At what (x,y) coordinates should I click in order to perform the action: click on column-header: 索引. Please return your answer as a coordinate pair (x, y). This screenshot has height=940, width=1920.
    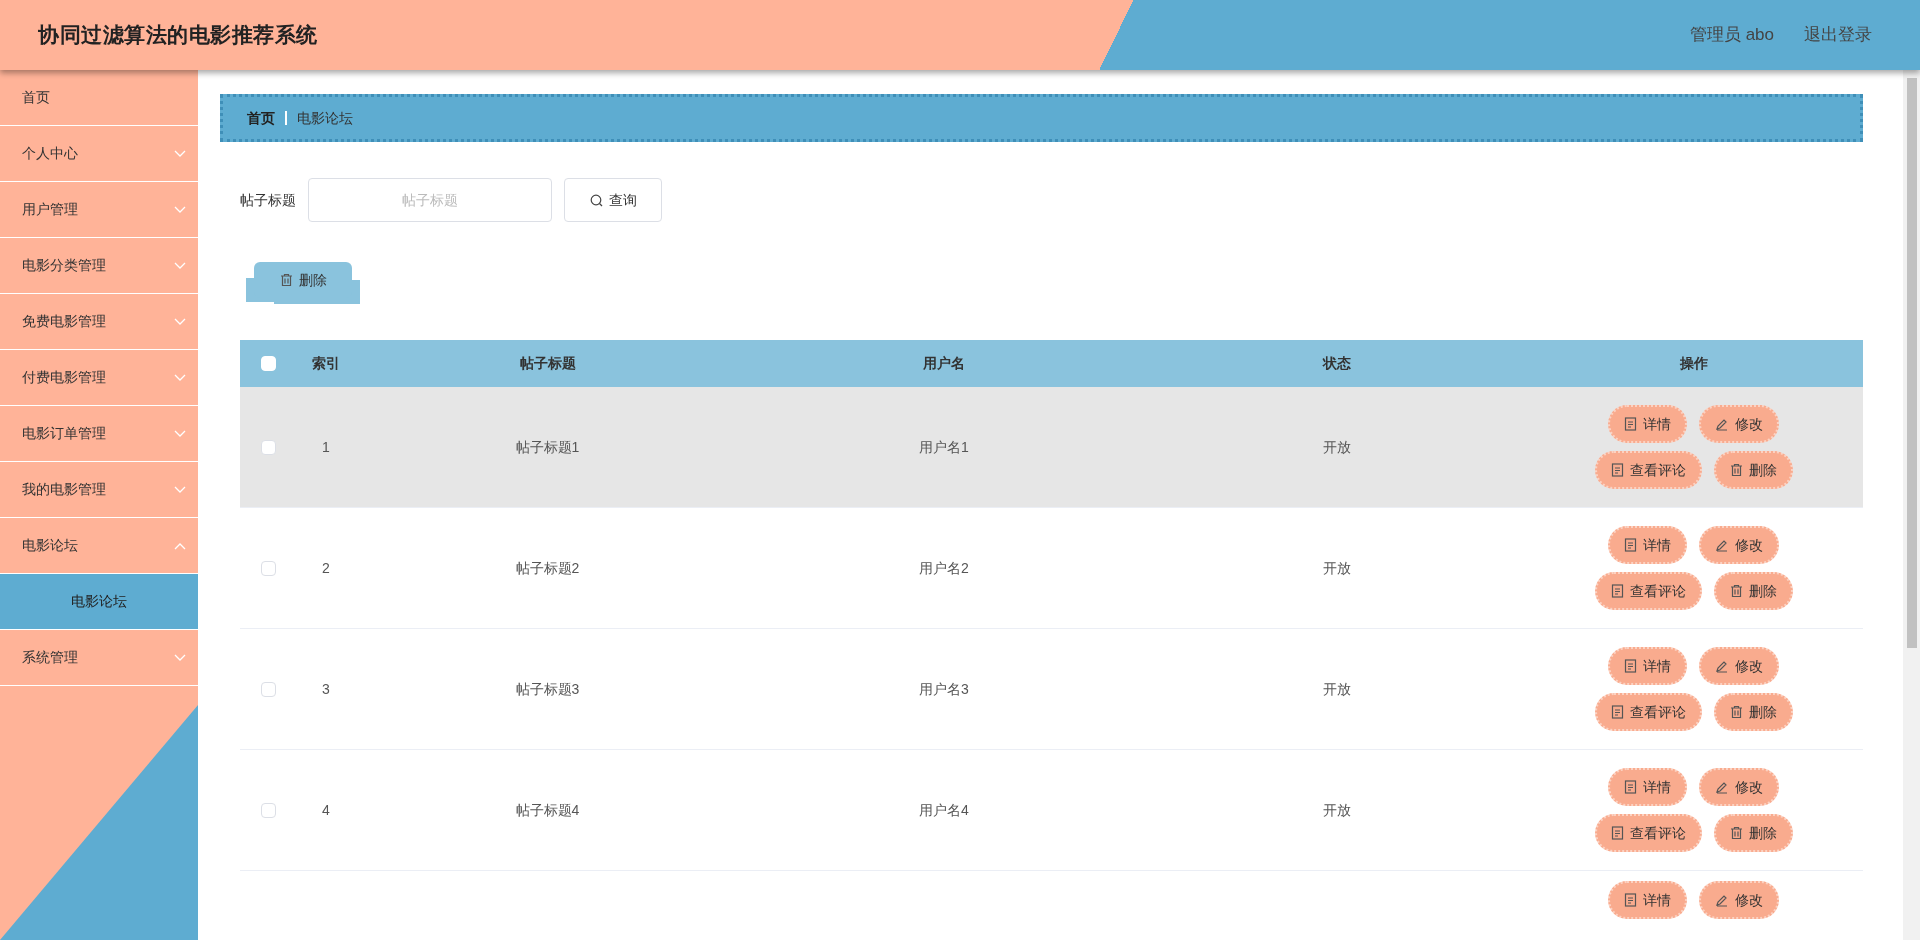
    Looking at the image, I should click on (326, 363).